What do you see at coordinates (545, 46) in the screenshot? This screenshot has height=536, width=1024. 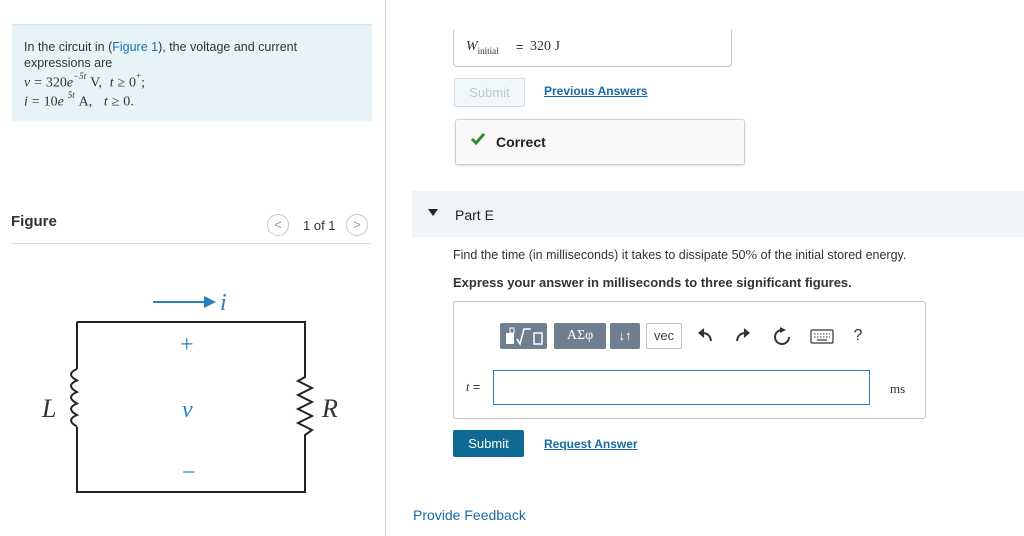 I see `w-initial-value: 320 J` at bounding box center [545, 46].